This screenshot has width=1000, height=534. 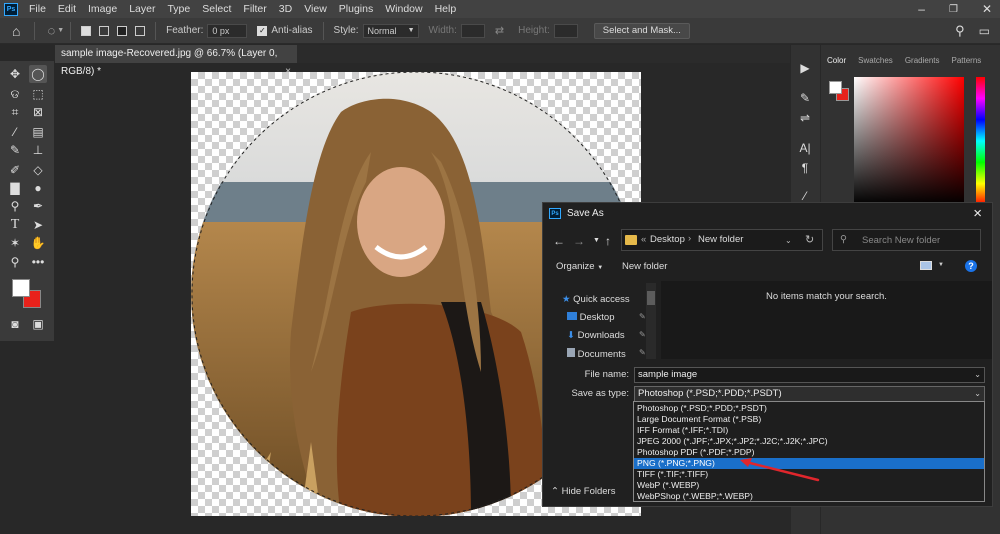 I want to click on file-name-input: sample image ⌄, so click(x=809, y=375).